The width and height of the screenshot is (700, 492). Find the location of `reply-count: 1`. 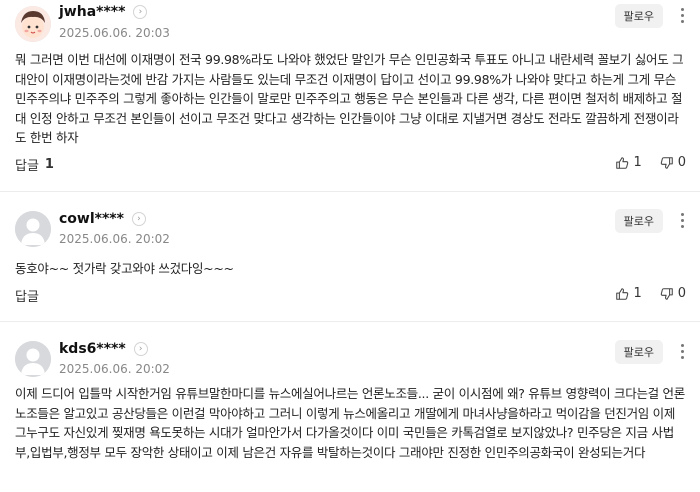

reply-count: 1 is located at coordinates (49, 164).